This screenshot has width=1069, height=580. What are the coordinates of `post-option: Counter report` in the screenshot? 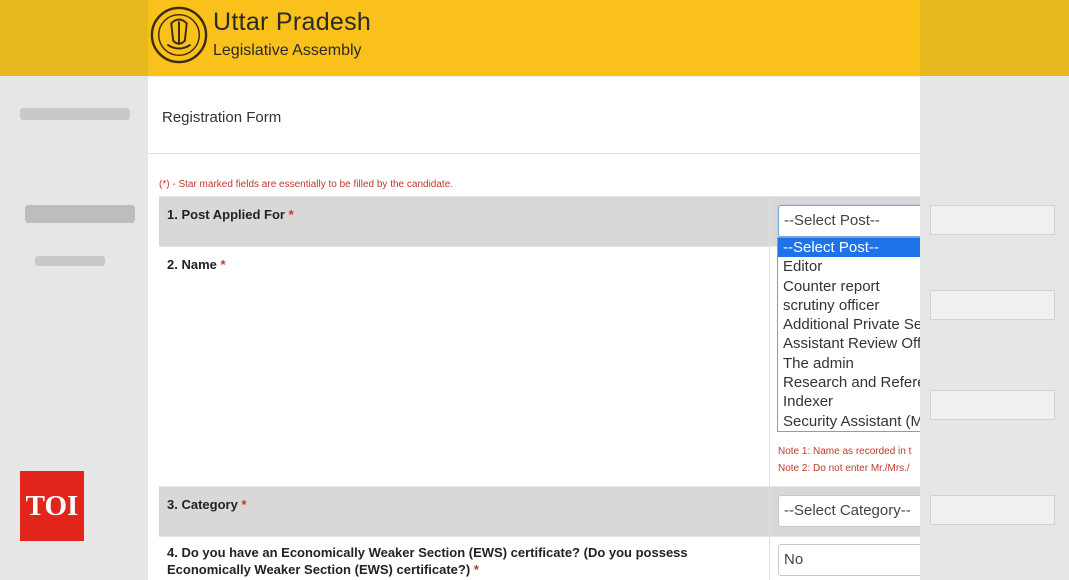 It's located at (849, 286).